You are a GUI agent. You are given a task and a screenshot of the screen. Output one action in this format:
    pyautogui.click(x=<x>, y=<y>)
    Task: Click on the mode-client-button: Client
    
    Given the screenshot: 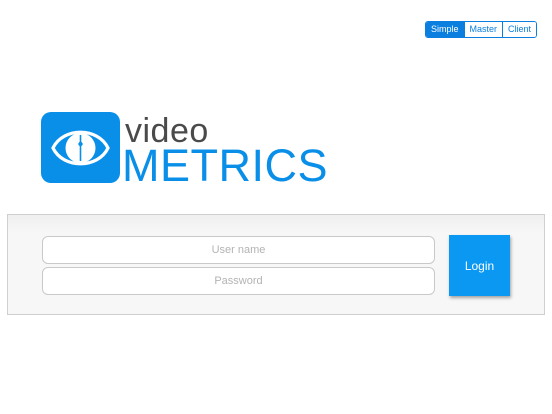 What is the action you would take?
    pyautogui.click(x=519, y=29)
    